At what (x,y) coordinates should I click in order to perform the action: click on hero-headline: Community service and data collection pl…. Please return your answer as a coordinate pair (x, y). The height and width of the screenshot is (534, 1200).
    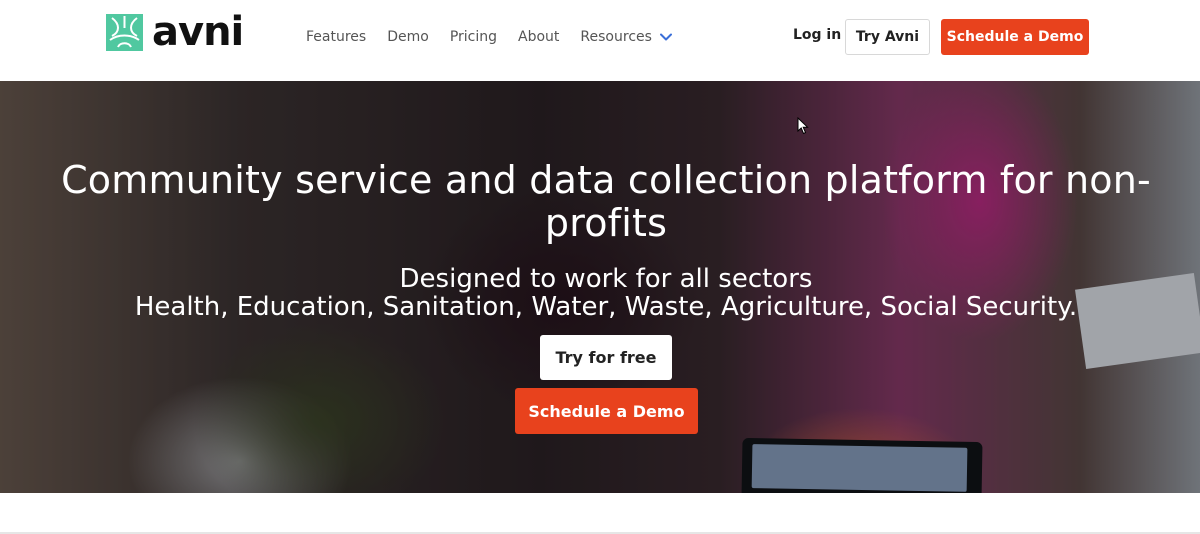
    Looking at the image, I should click on (606, 201).